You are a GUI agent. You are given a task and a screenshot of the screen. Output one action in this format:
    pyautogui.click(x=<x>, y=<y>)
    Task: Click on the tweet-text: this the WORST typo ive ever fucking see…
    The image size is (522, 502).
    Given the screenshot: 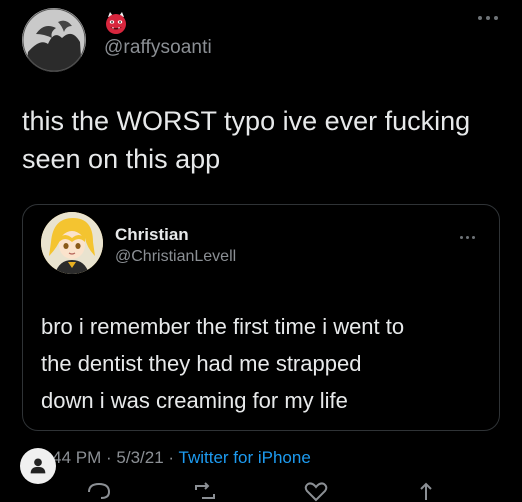 What is the action you would take?
    pyautogui.click(x=246, y=140)
    